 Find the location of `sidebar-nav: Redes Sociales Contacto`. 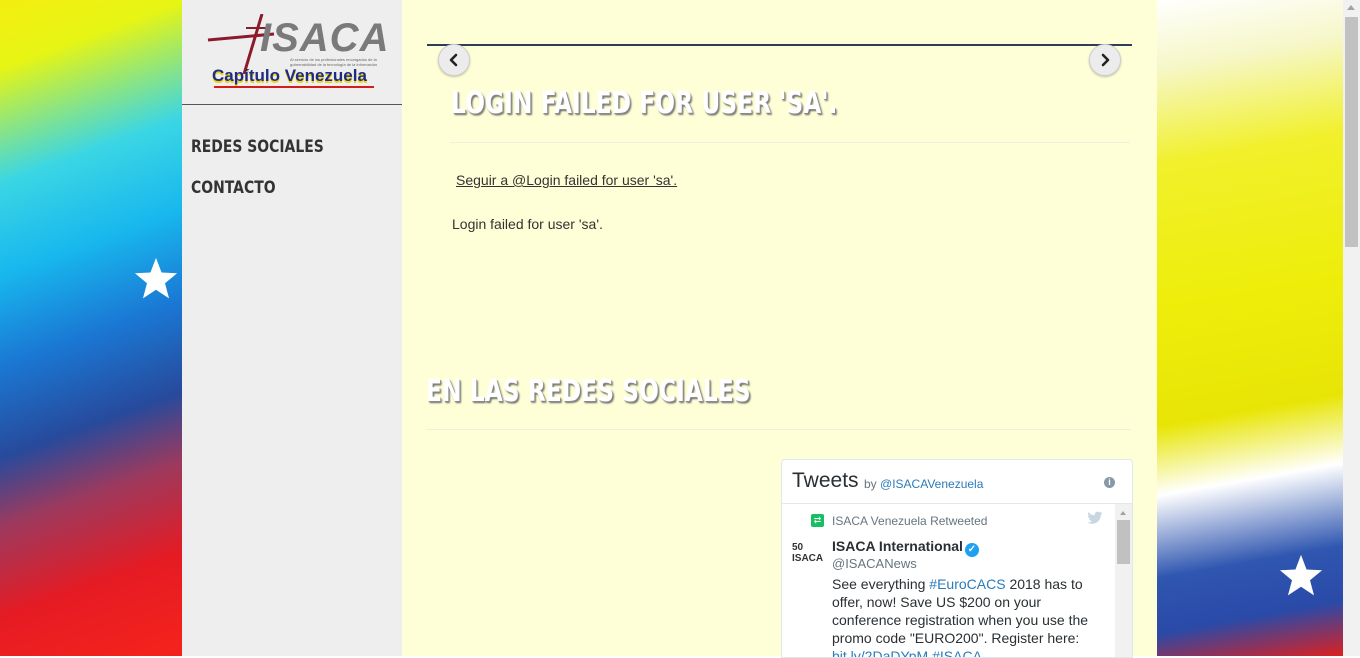

sidebar-nav: Redes Sociales Contacto is located at coordinates (272, 177).